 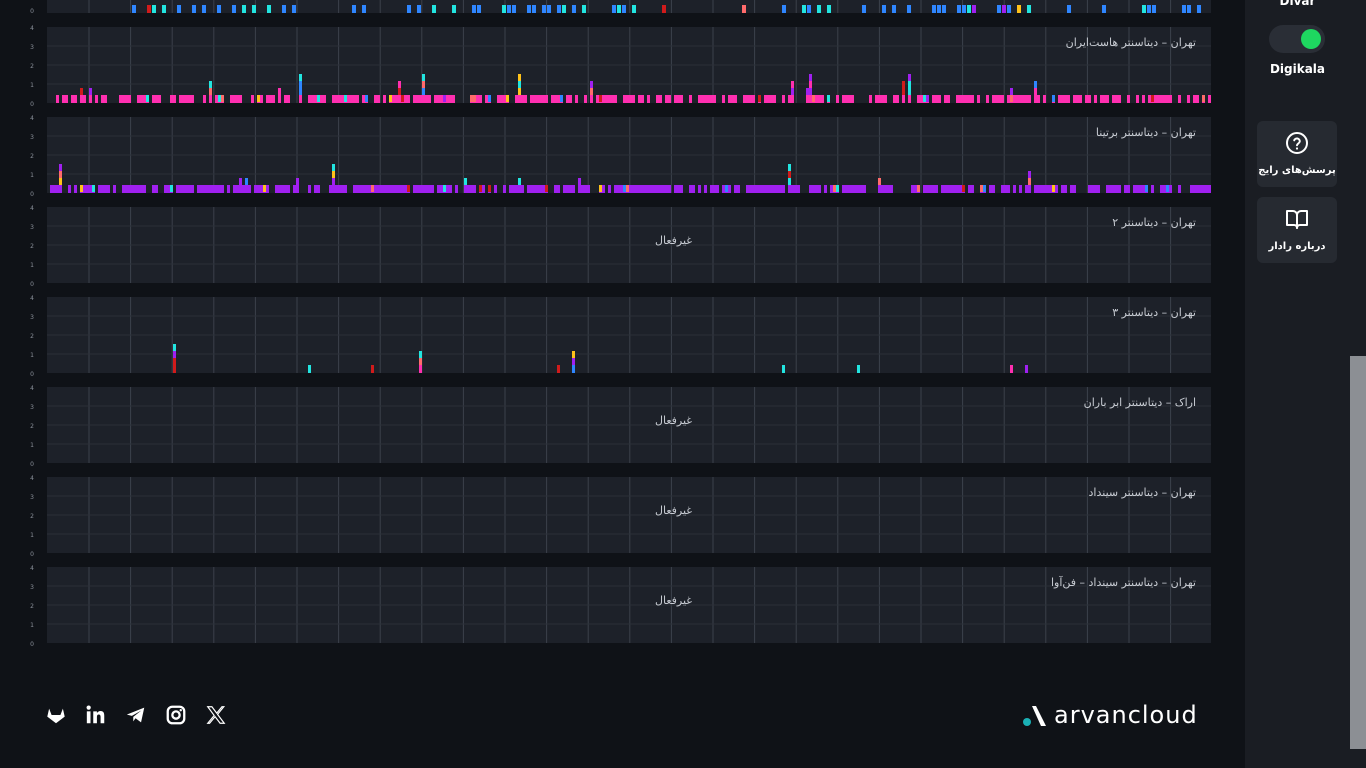 What do you see at coordinates (32, 355) in the screenshot?
I see `y-tick-label: 1` at bounding box center [32, 355].